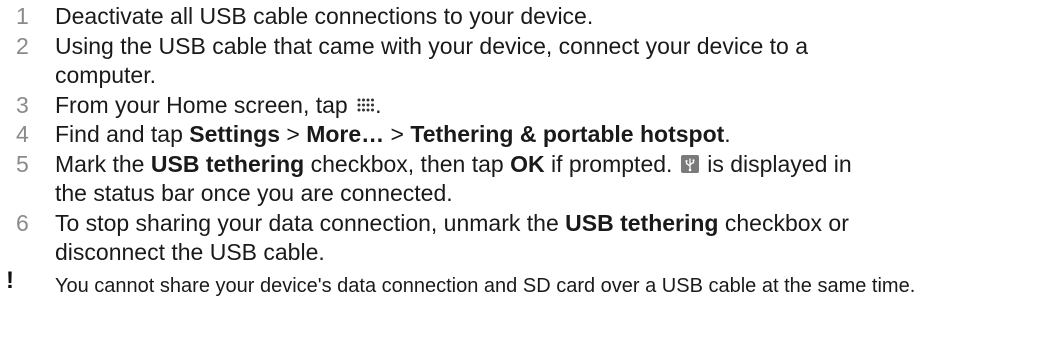 The height and width of the screenshot is (353, 1041). I want to click on exclamation-icon: !, so click(10, 280).